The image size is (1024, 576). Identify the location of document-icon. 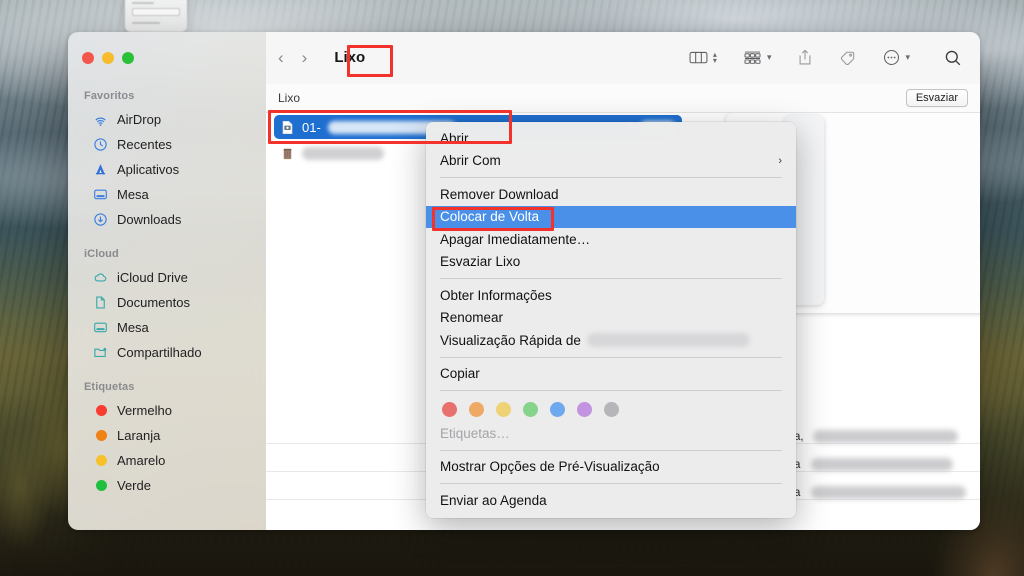
(100, 303).